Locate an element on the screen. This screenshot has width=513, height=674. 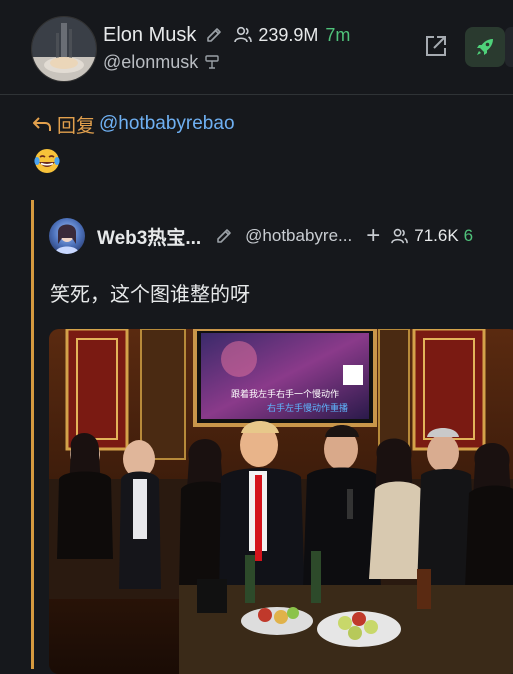
rocket-launch-image is located at coordinates (64, 49).